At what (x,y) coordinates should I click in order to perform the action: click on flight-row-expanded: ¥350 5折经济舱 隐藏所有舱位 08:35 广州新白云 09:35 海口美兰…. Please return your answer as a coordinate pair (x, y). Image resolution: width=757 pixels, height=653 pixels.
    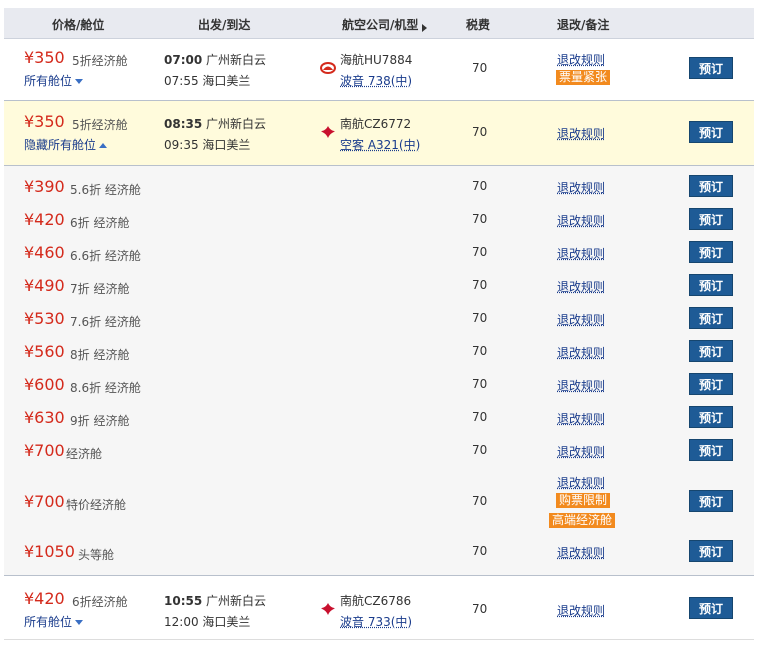
    Looking at the image, I should click on (379, 133).